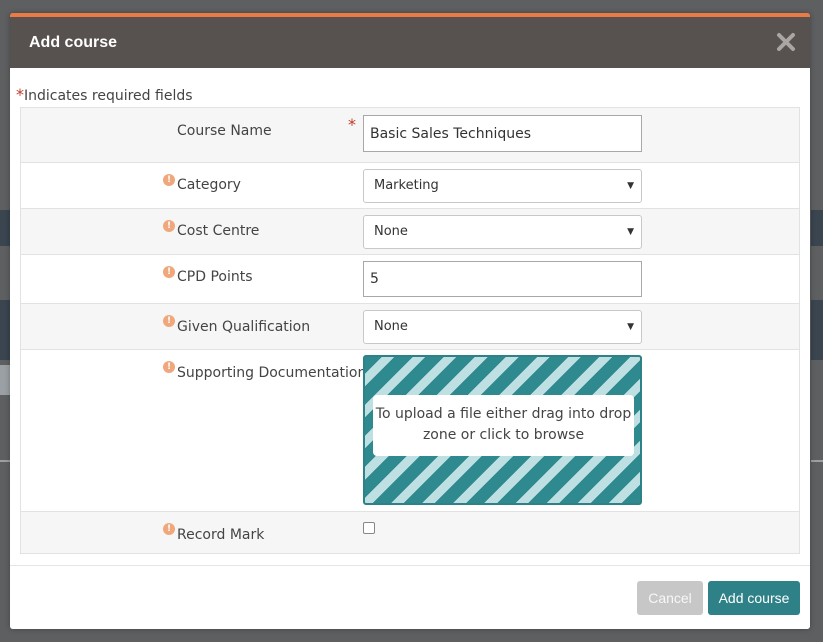 The image size is (823, 642). What do you see at coordinates (502, 327) in the screenshot?
I see `given-qualification-select: None ▼` at bounding box center [502, 327].